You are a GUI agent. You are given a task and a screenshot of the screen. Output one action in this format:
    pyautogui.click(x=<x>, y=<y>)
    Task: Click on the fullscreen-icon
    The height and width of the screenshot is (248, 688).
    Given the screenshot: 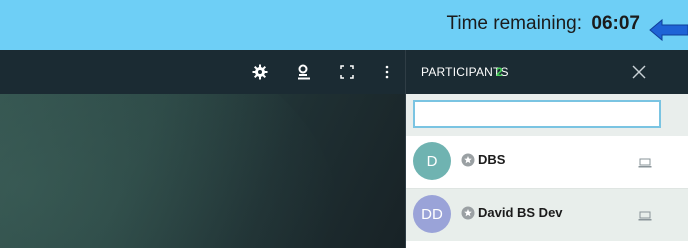 What is the action you would take?
    pyautogui.click(x=347, y=72)
    